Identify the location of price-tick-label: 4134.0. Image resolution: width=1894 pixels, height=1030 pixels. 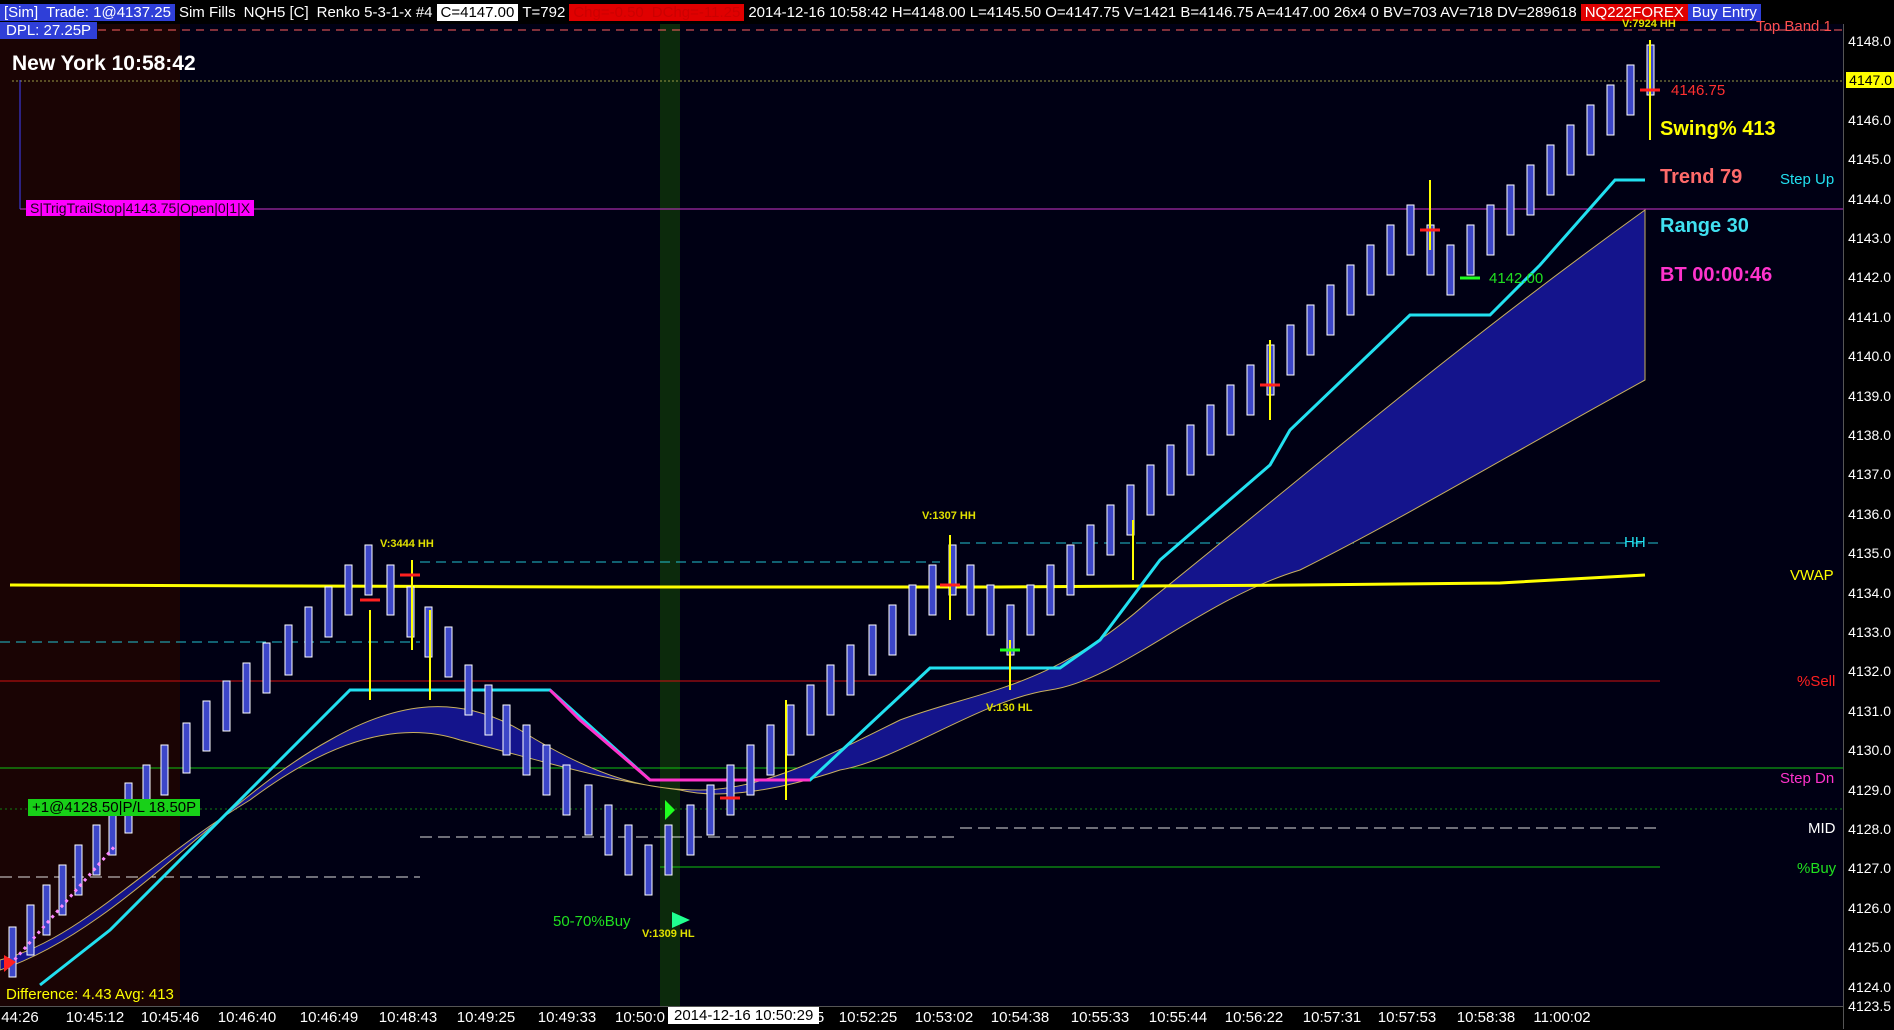
(1869, 592).